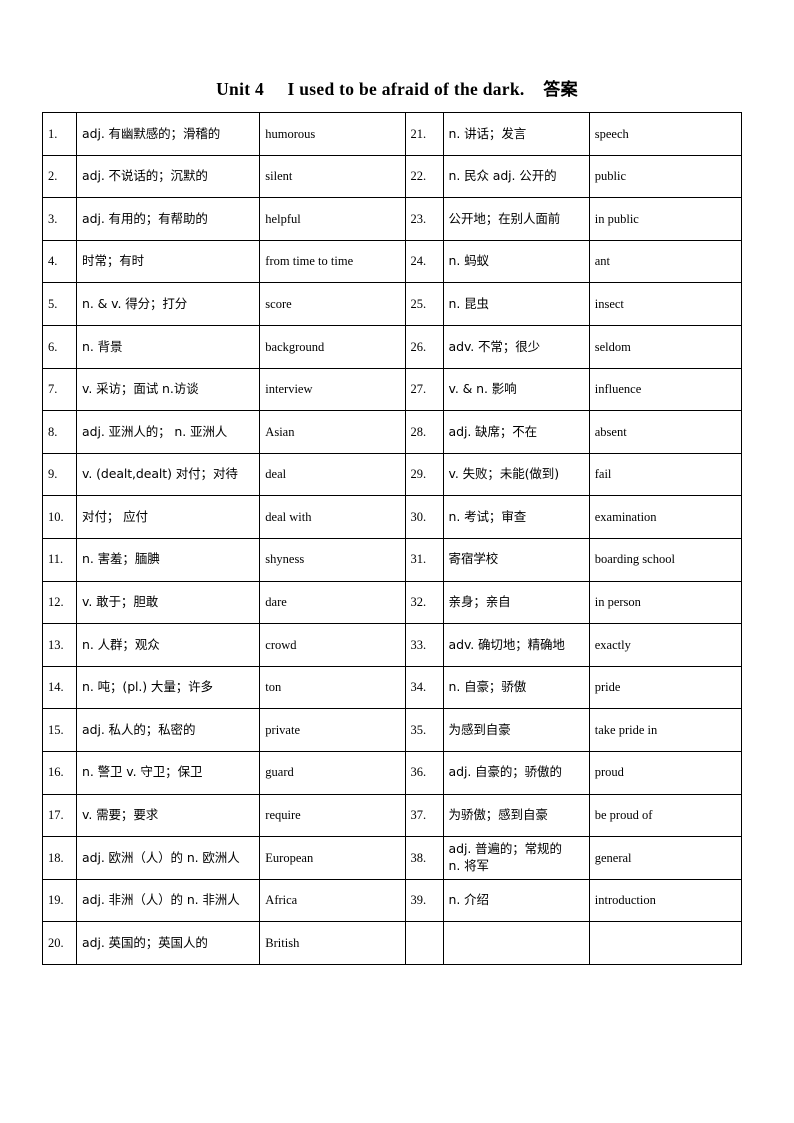 This screenshot has height=1123, width=794. Describe the element at coordinates (332, 943) in the screenshot. I see `cell-english: British` at that location.